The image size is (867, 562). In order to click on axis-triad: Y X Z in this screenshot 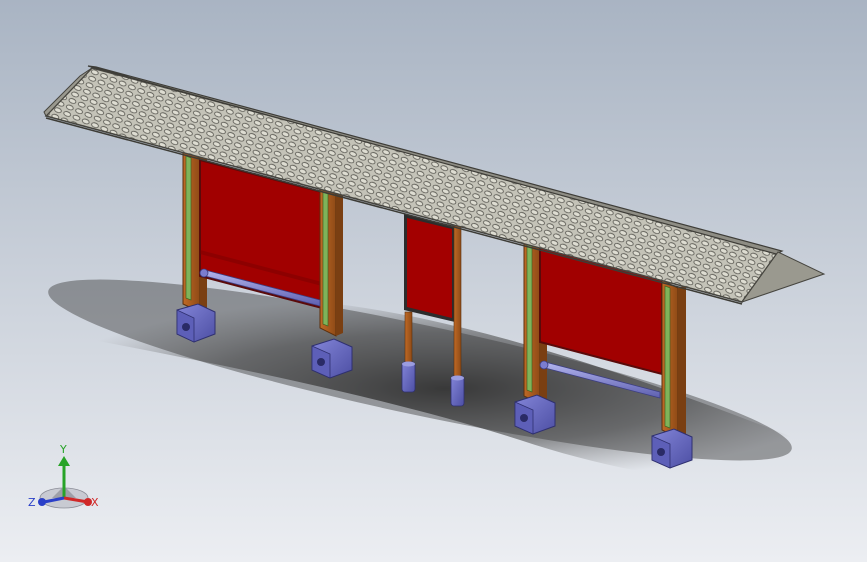, I will do `click(63, 476)`.